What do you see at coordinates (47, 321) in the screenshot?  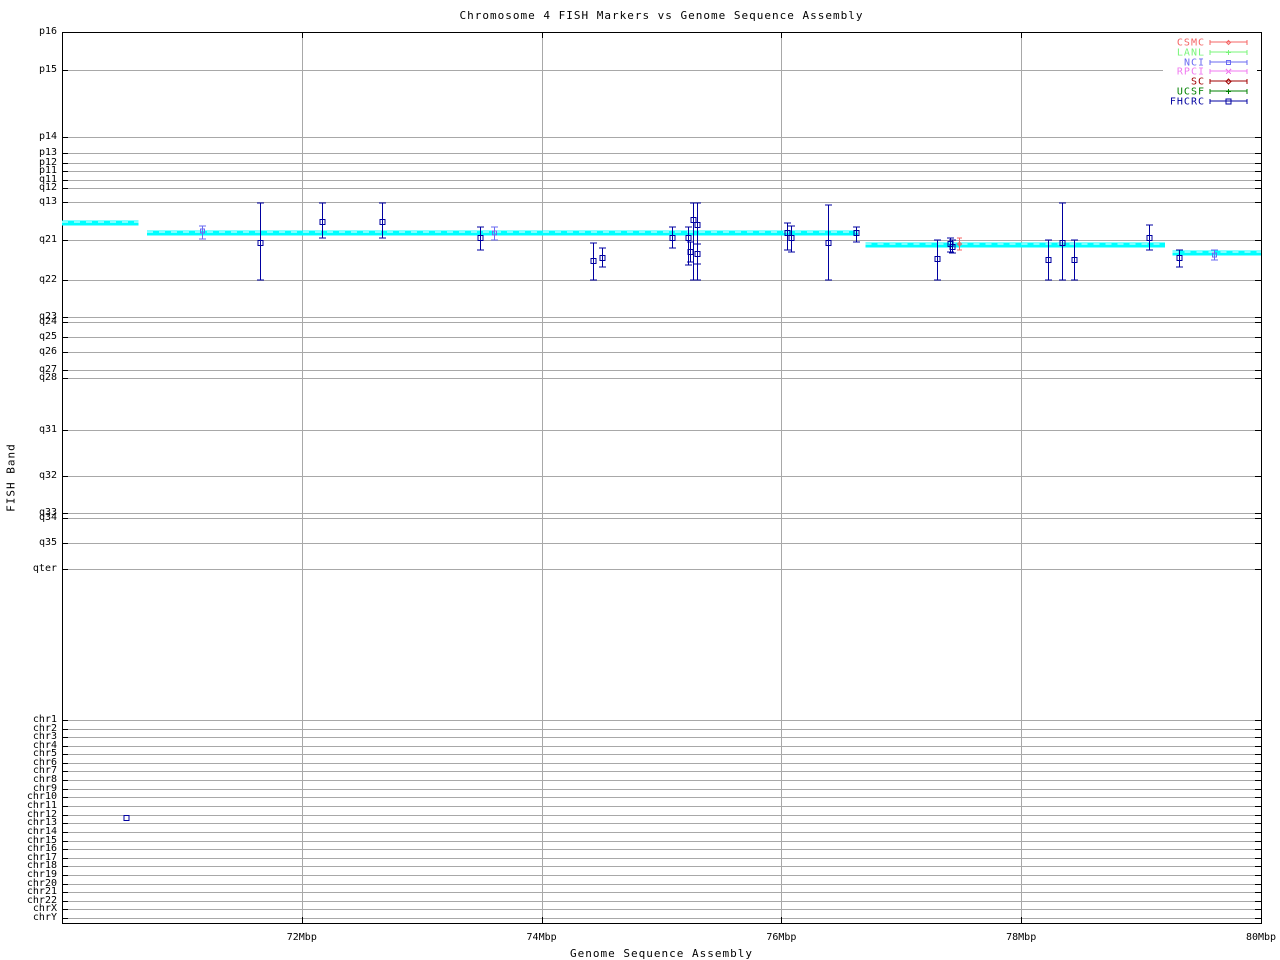 I see `y-tick-label-q24: q24` at bounding box center [47, 321].